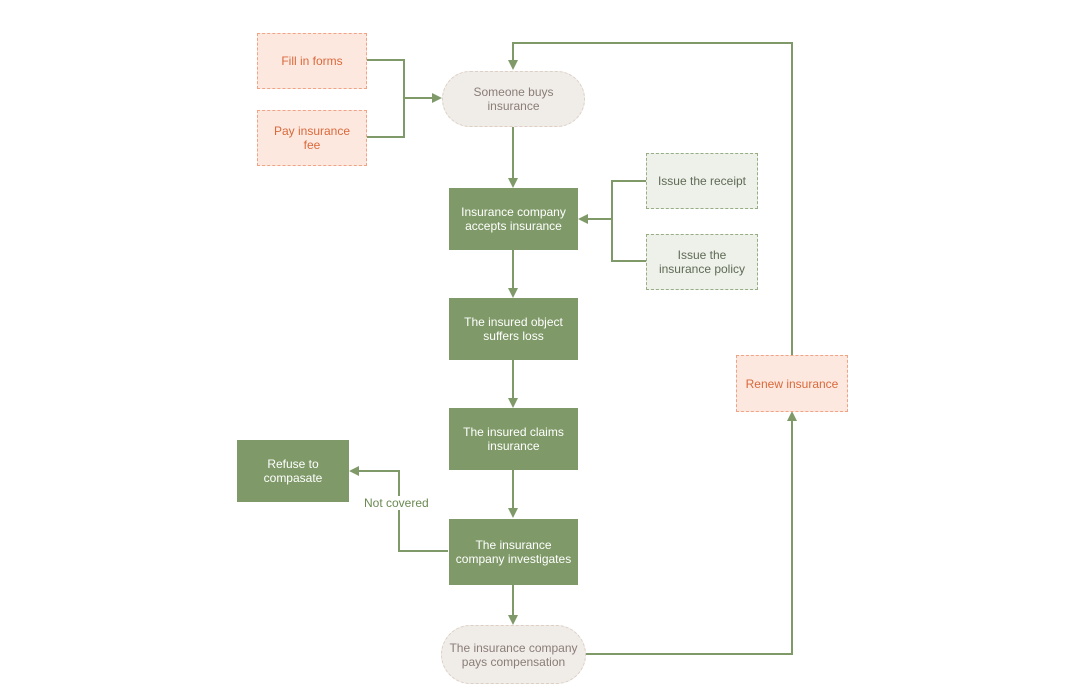 The image size is (1080, 700). Describe the element at coordinates (312, 61) in the screenshot. I see `node-fill-forms: Fill in forms` at that location.